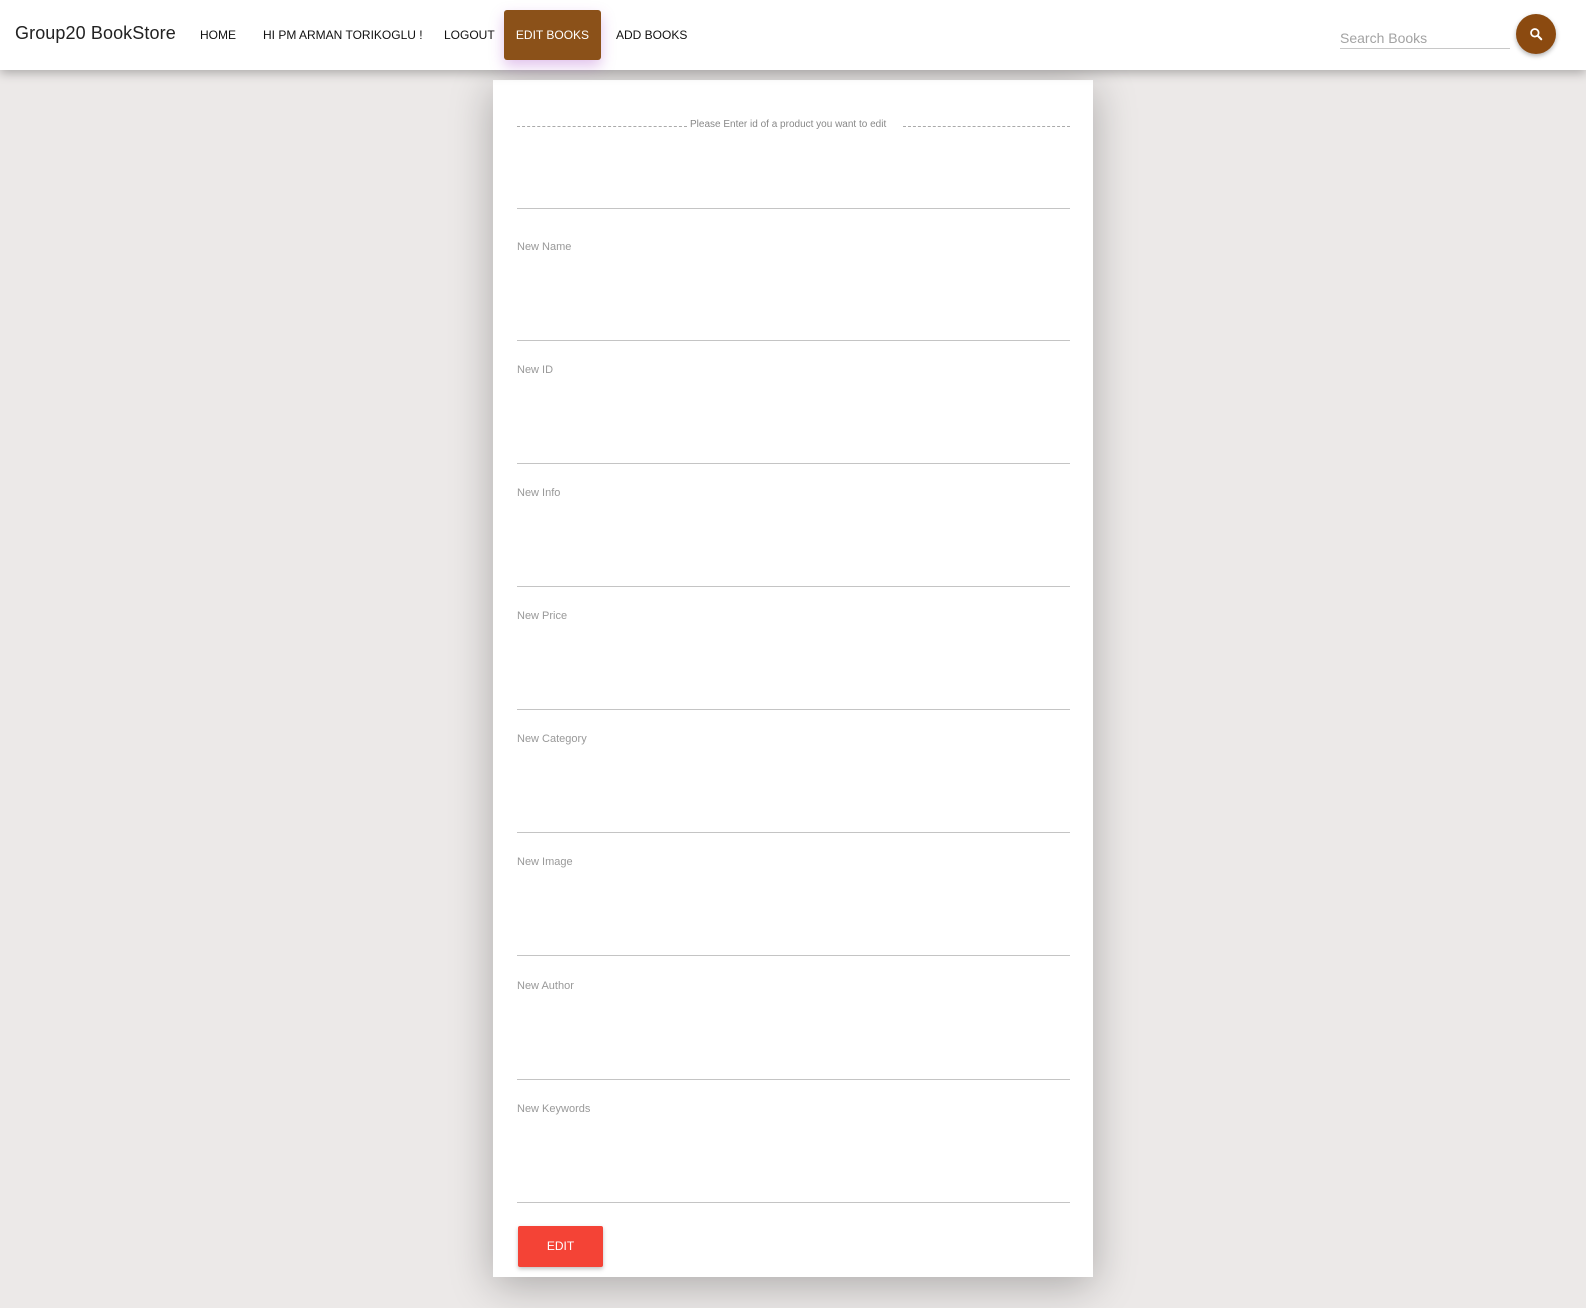  Describe the element at coordinates (793, 291) in the screenshot. I see `new-name-field: New Name` at that location.